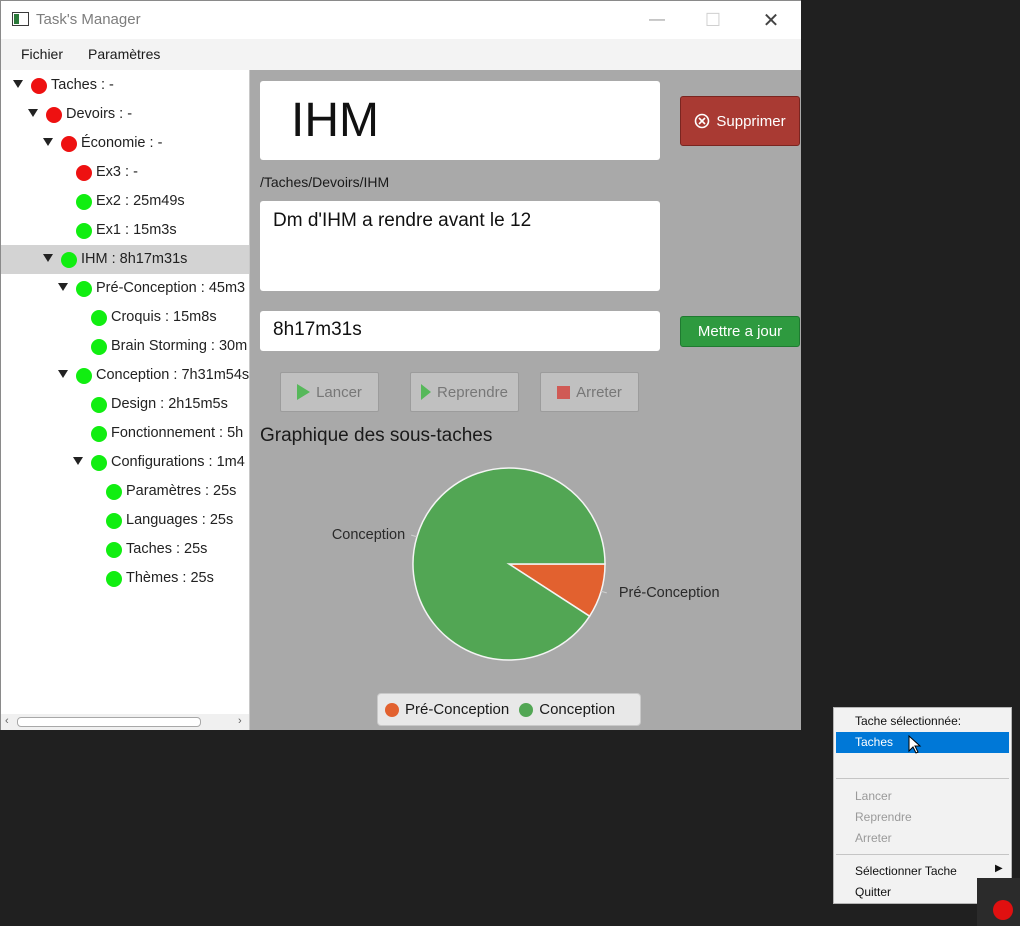 This screenshot has height=926, width=1020. I want to click on task-path: /Taches/Devoirs/IHM, so click(325, 182).